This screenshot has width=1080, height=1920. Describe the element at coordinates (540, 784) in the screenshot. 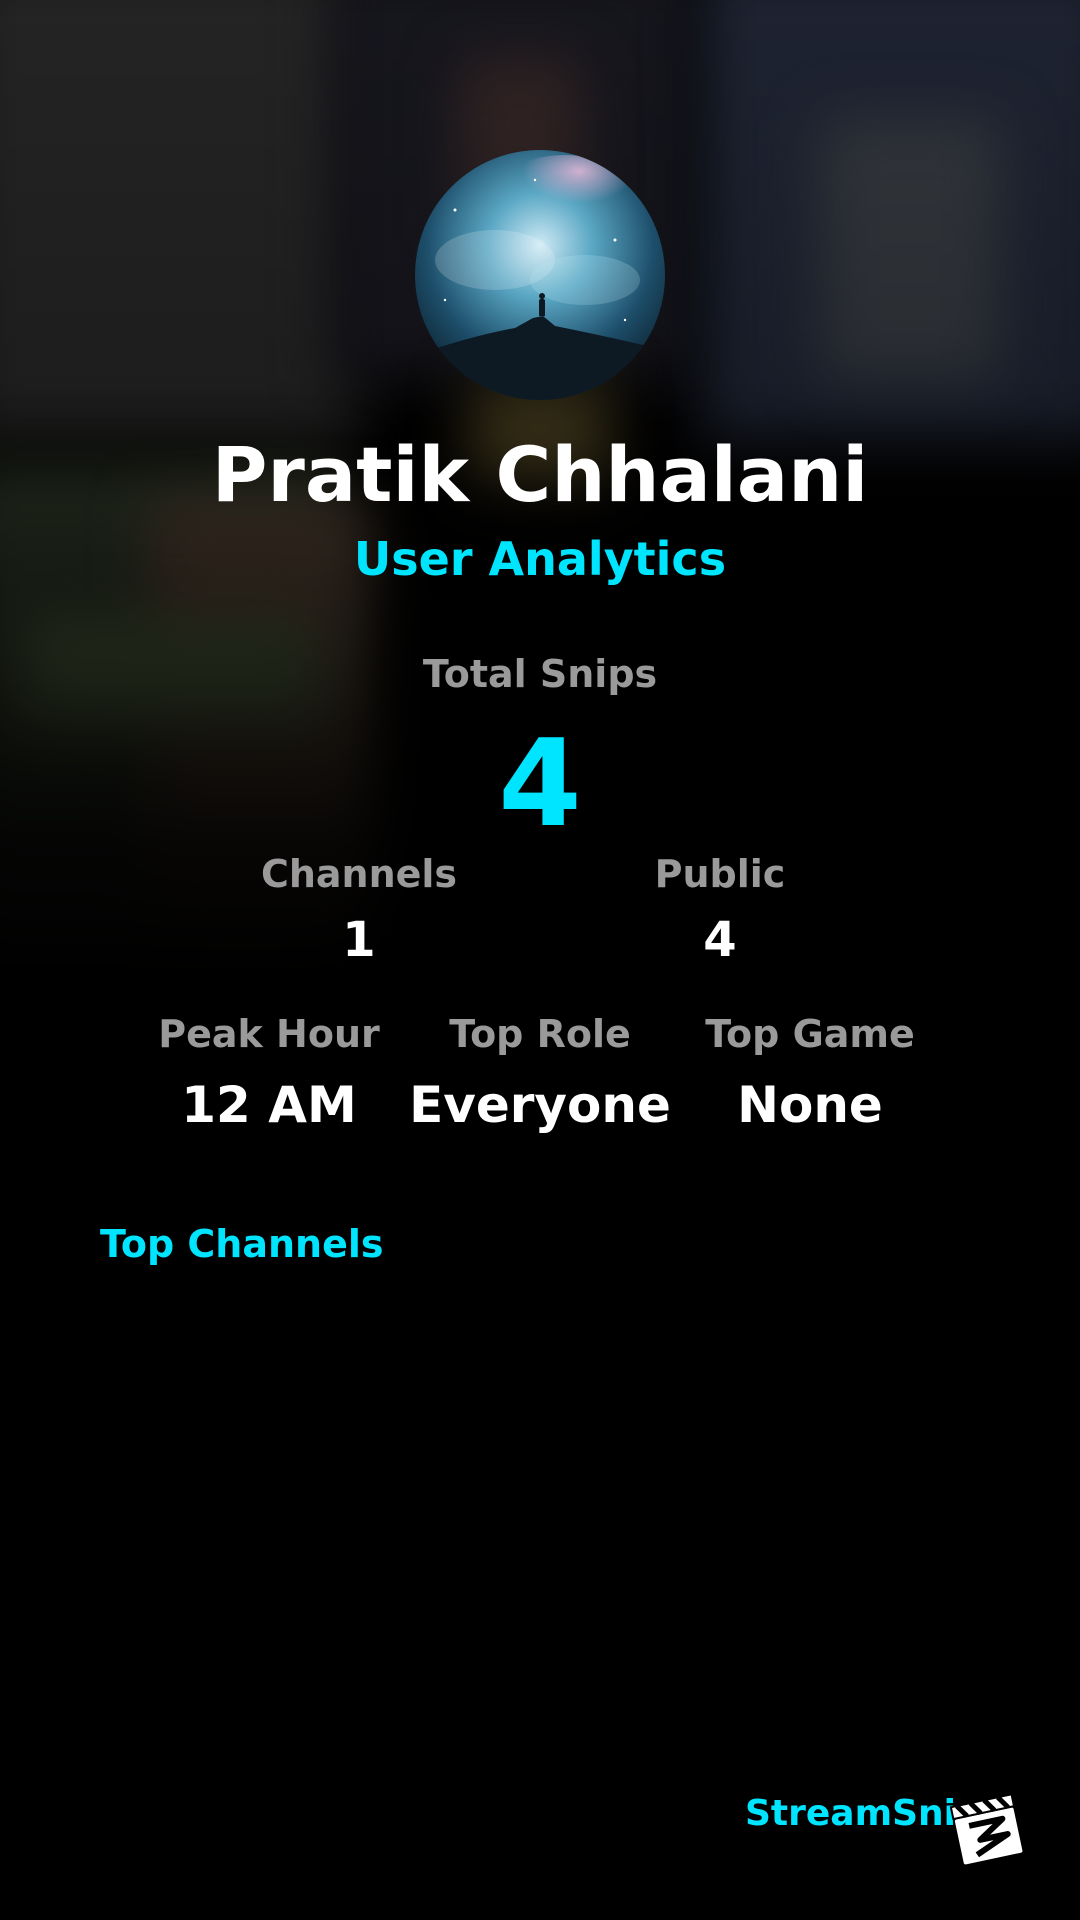

I see `total-snips-value: 4` at that location.